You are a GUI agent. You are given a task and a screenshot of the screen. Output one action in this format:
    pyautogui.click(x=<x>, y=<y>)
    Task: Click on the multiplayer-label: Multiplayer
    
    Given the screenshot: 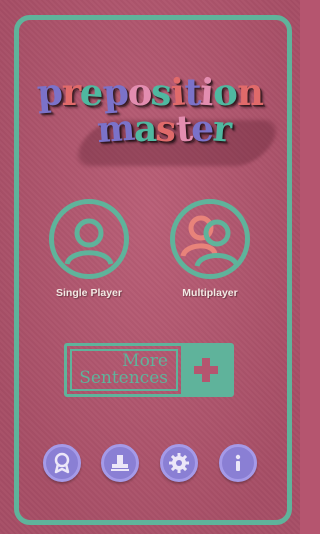 What is the action you would take?
    pyautogui.click(x=210, y=293)
    